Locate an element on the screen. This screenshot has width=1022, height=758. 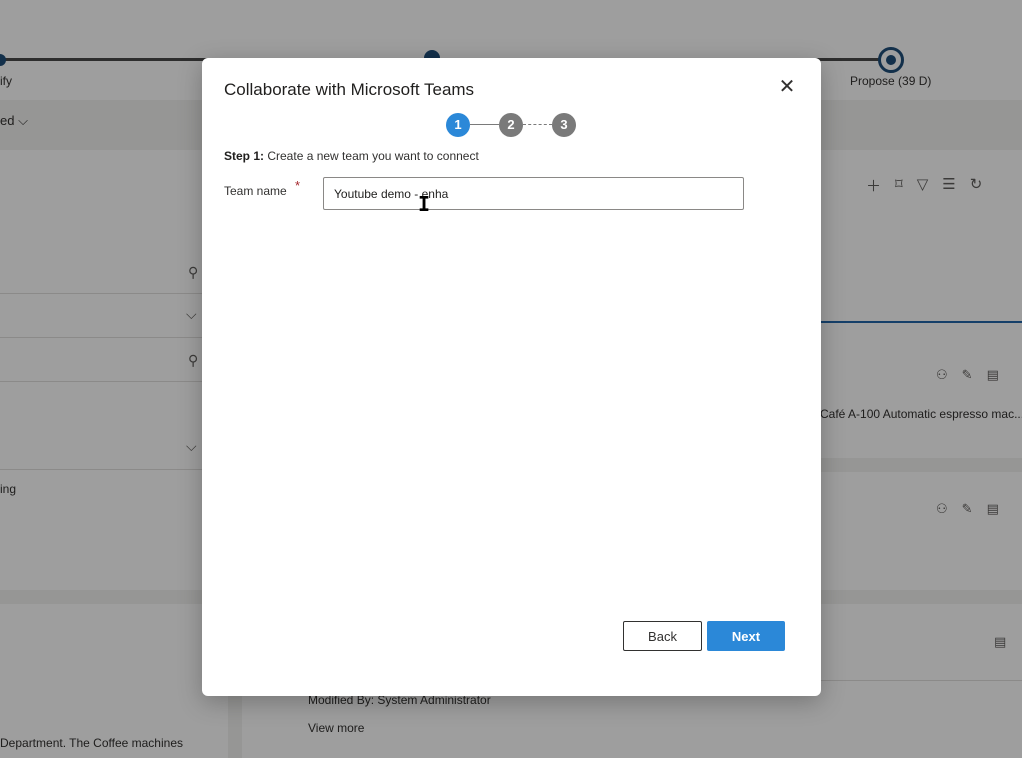
back-button: Back is located at coordinates (662, 636).